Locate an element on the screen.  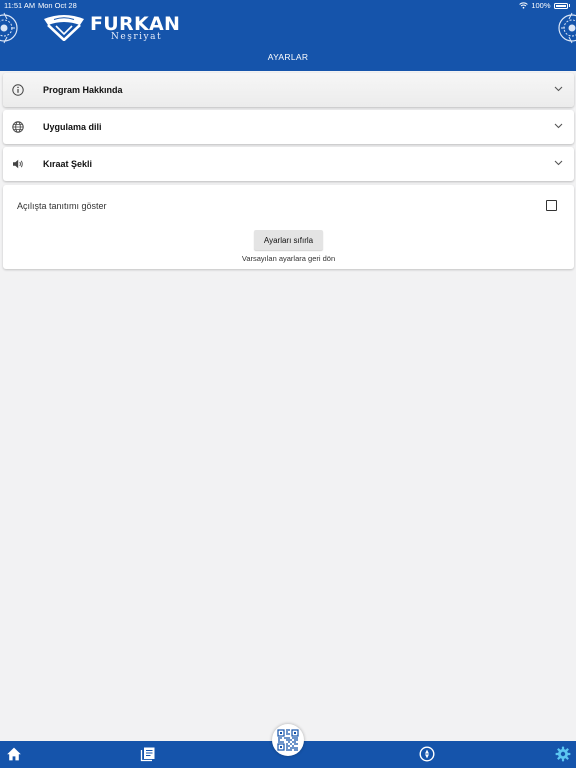
status-indicators: 100% is located at coordinates (544, 5).